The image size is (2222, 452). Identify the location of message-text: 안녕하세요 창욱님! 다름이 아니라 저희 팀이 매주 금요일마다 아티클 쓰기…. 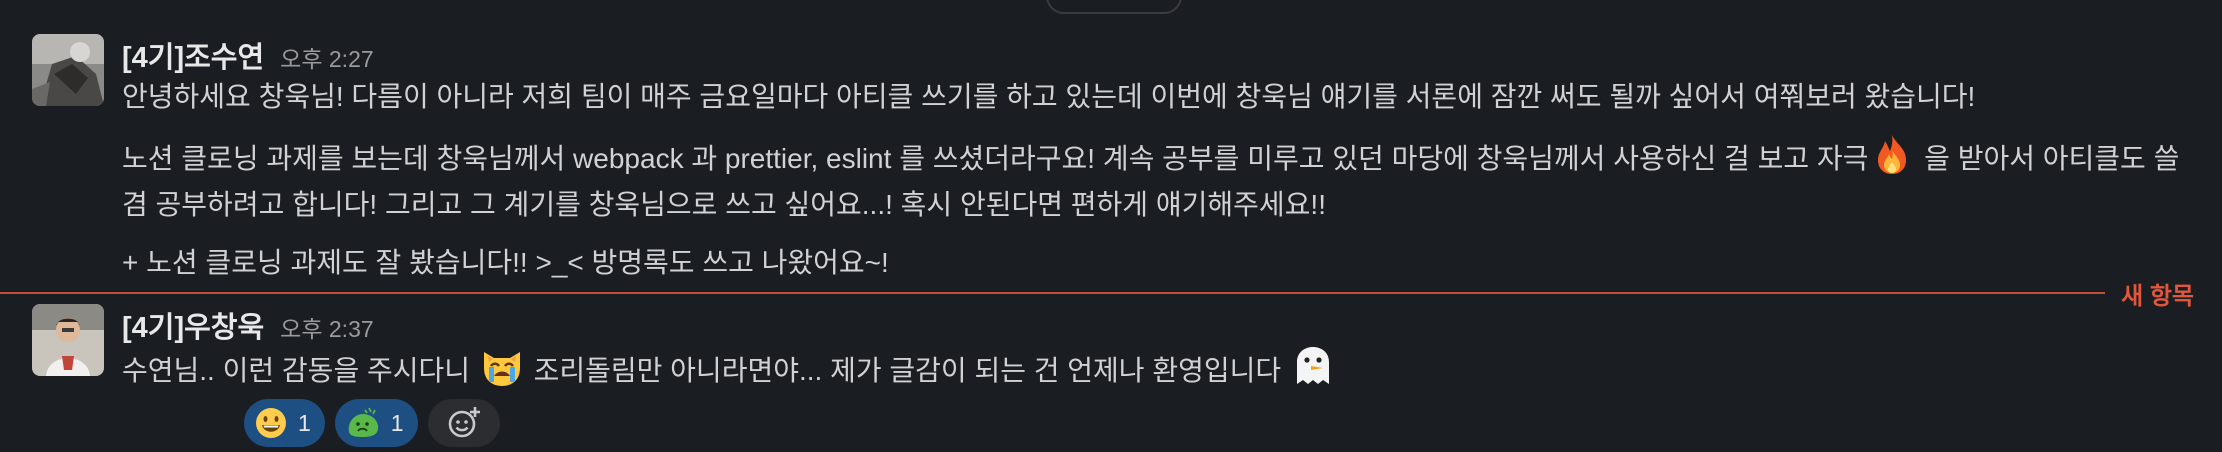
(1049, 96).